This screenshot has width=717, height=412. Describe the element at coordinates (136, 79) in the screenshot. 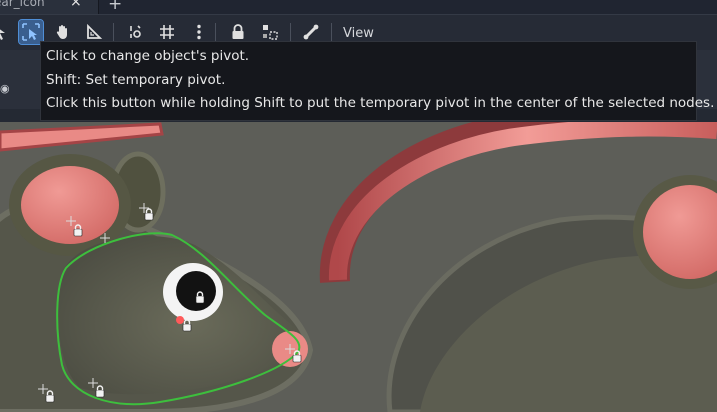

I see `tooltip-line-2: Shift: Set temporary pivot.` at that location.